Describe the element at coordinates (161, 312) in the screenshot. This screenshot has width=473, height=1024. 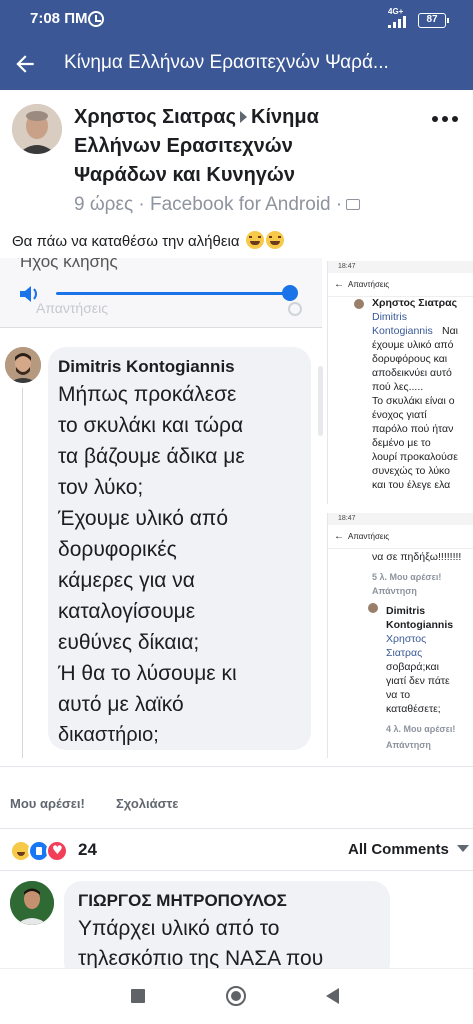
I see `faded-replies-bar: Απαντήσεις` at that location.